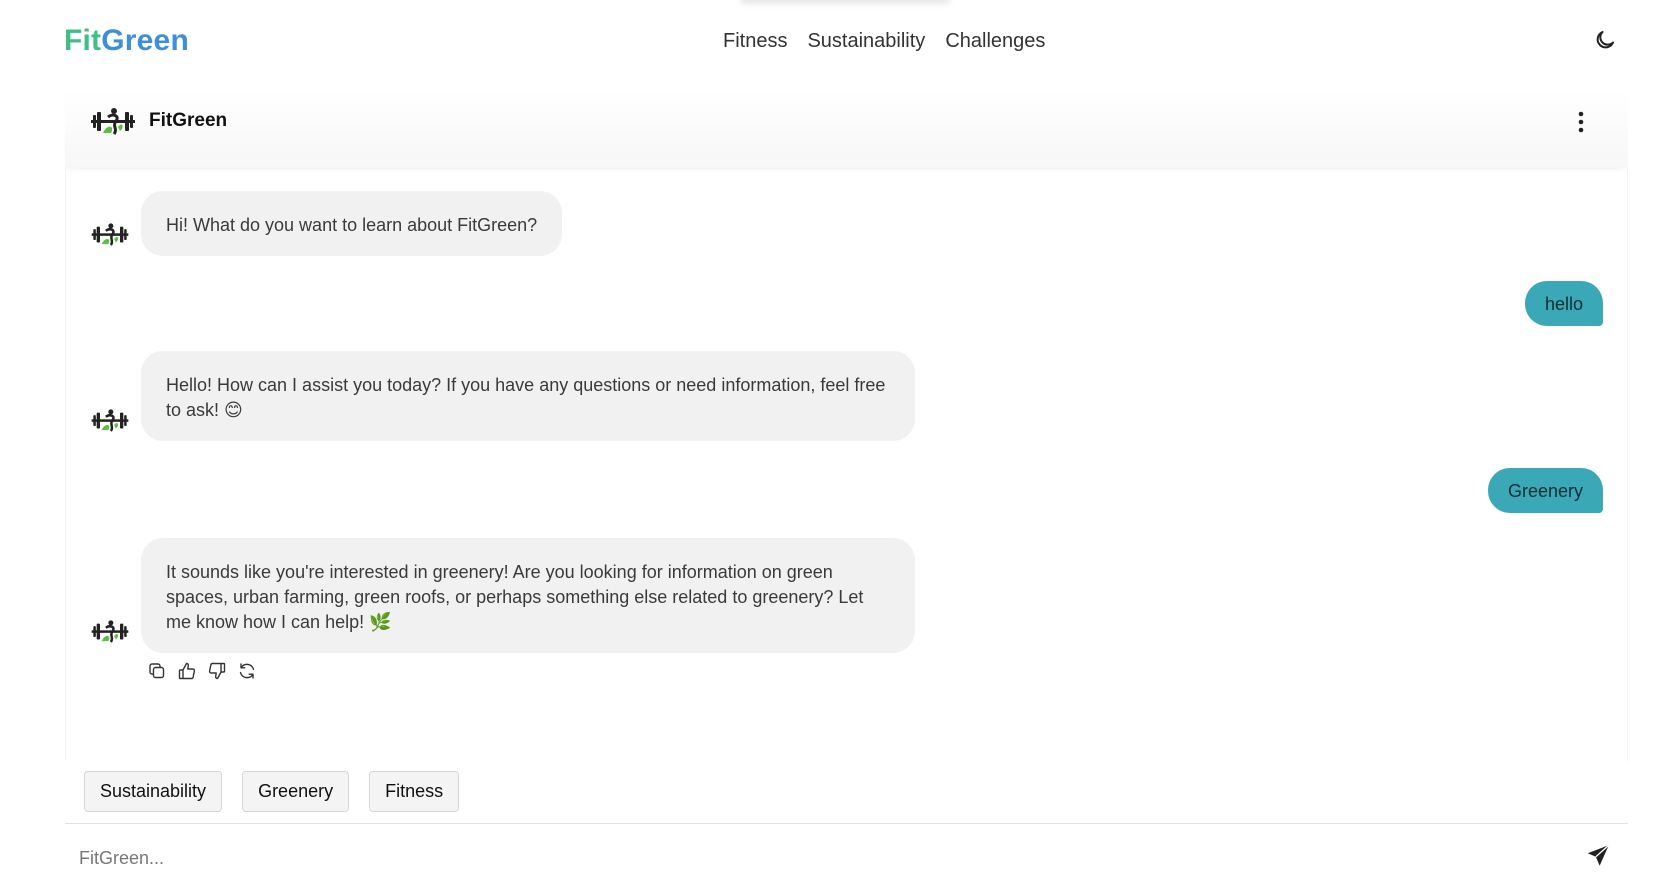 The height and width of the screenshot is (874, 1678). Describe the element at coordinates (846, 129) in the screenshot. I see `chat-header: FitGreen` at that location.